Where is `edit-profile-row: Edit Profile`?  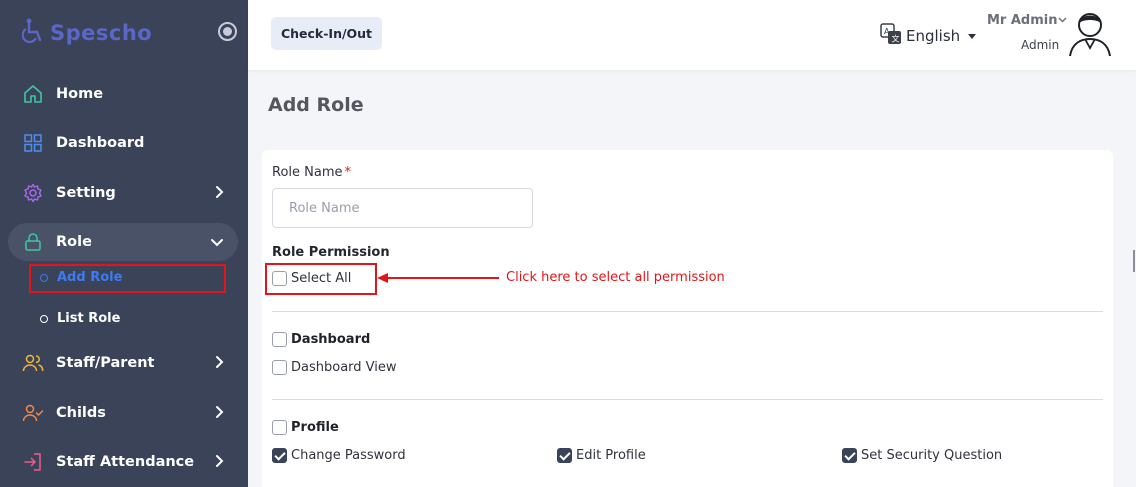
edit-profile-row: Edit Profile is located at coordinates (601, 455).